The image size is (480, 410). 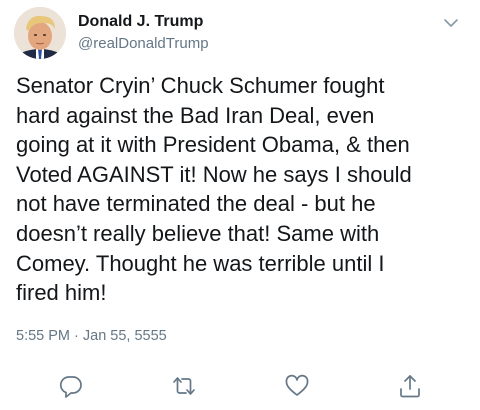 I want to click on tweet-text-line: Voted AGAINST it! Now he says I should, so click(x=214, y=174).